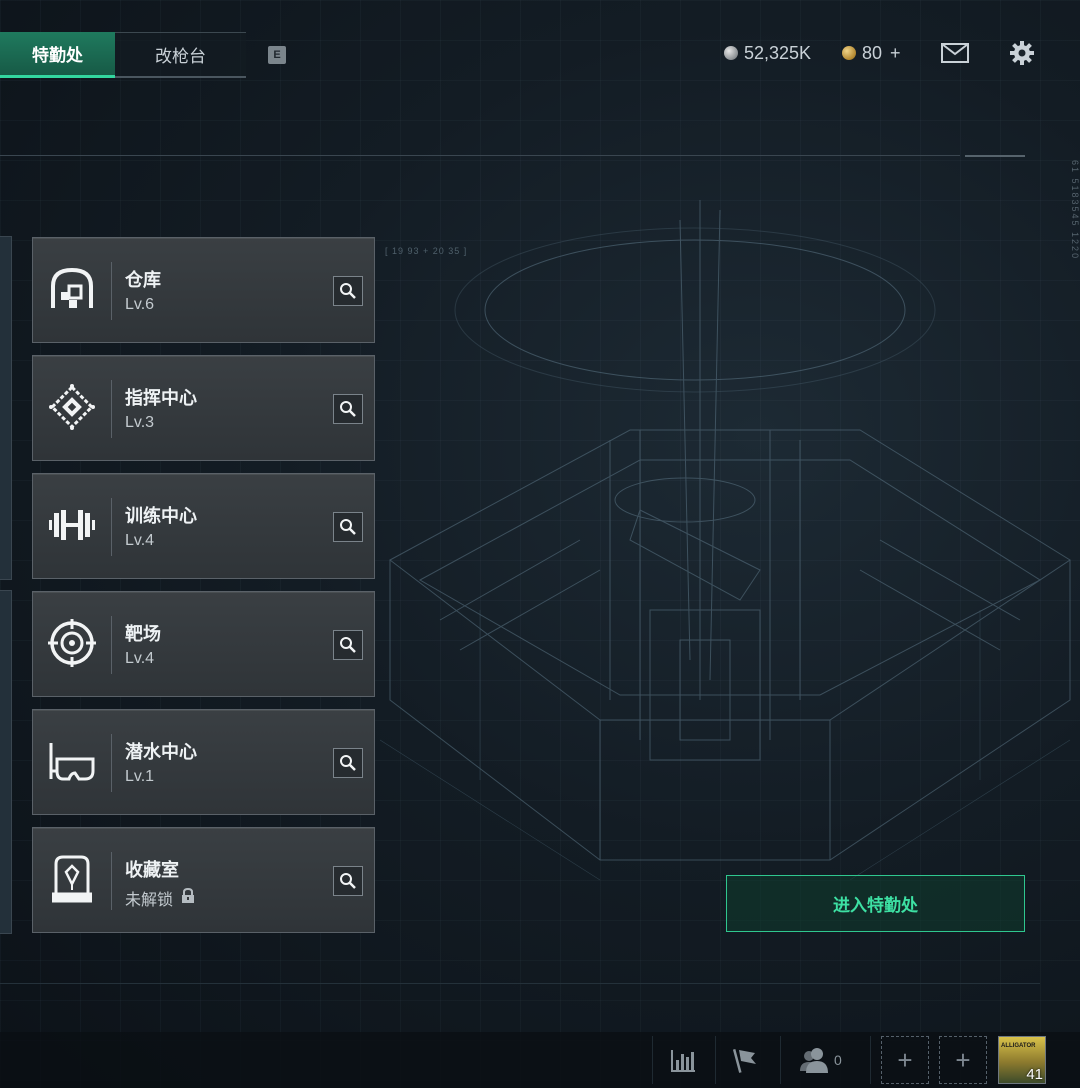  I want to click on side-coordinates: 61 5183545 1220, so click(1075, 210).